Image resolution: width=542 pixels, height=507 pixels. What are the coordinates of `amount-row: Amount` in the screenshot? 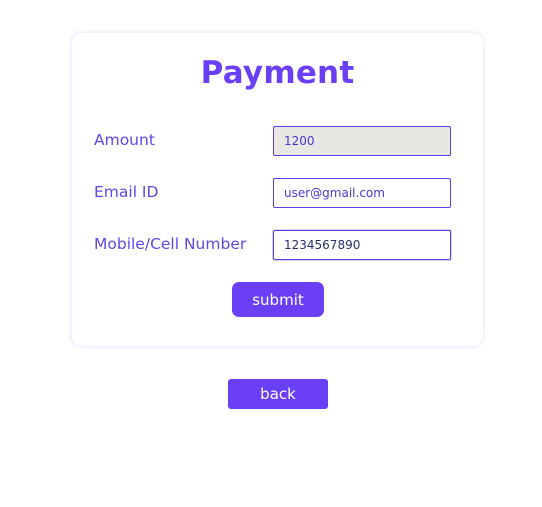 It's located at (274, 141).